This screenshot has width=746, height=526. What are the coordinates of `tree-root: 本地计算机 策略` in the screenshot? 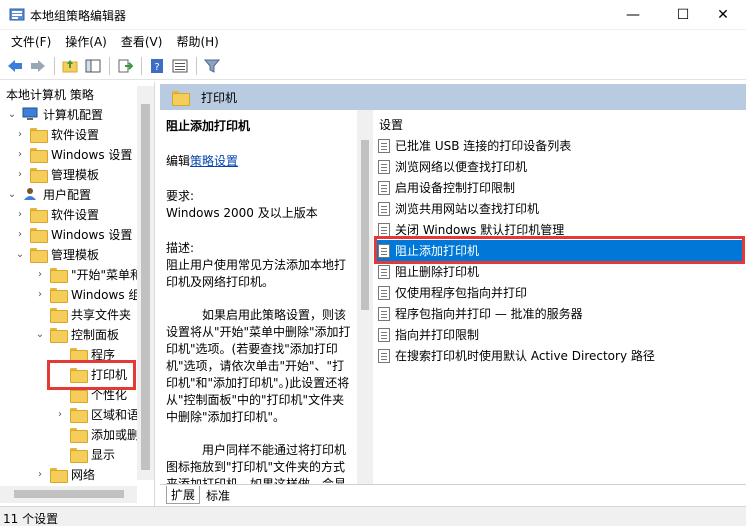 It's located at (50, 94).